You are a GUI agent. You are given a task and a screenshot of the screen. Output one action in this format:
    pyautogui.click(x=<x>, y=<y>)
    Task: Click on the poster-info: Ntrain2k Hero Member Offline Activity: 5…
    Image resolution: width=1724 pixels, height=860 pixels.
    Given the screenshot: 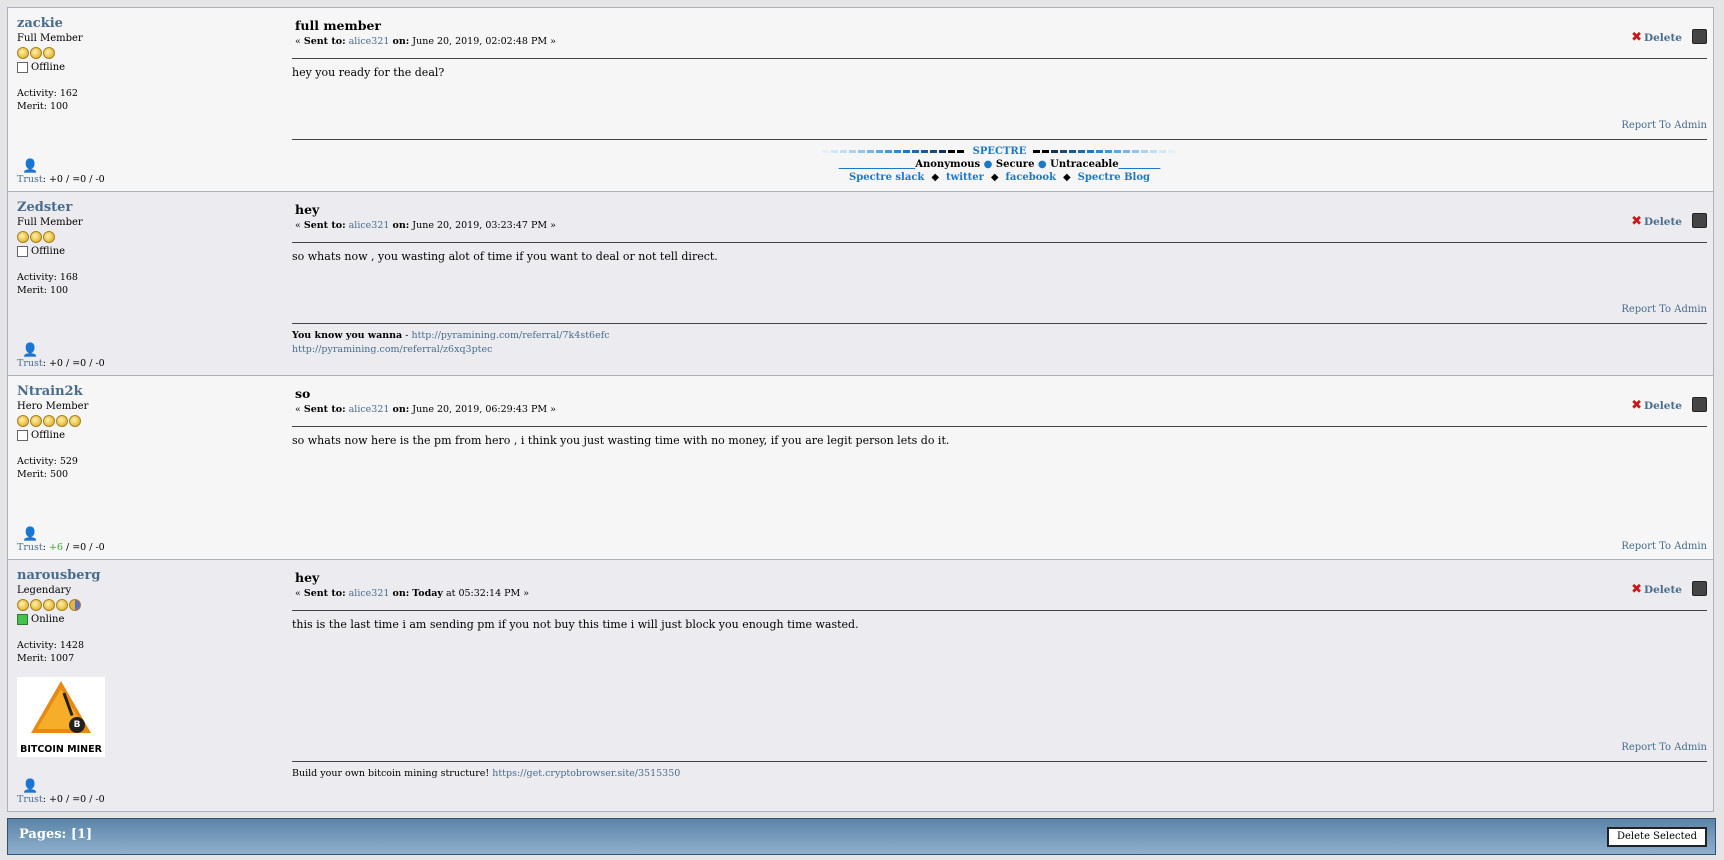 What is the action you would take?
    pyautogui.click(x=137, y=471)
    